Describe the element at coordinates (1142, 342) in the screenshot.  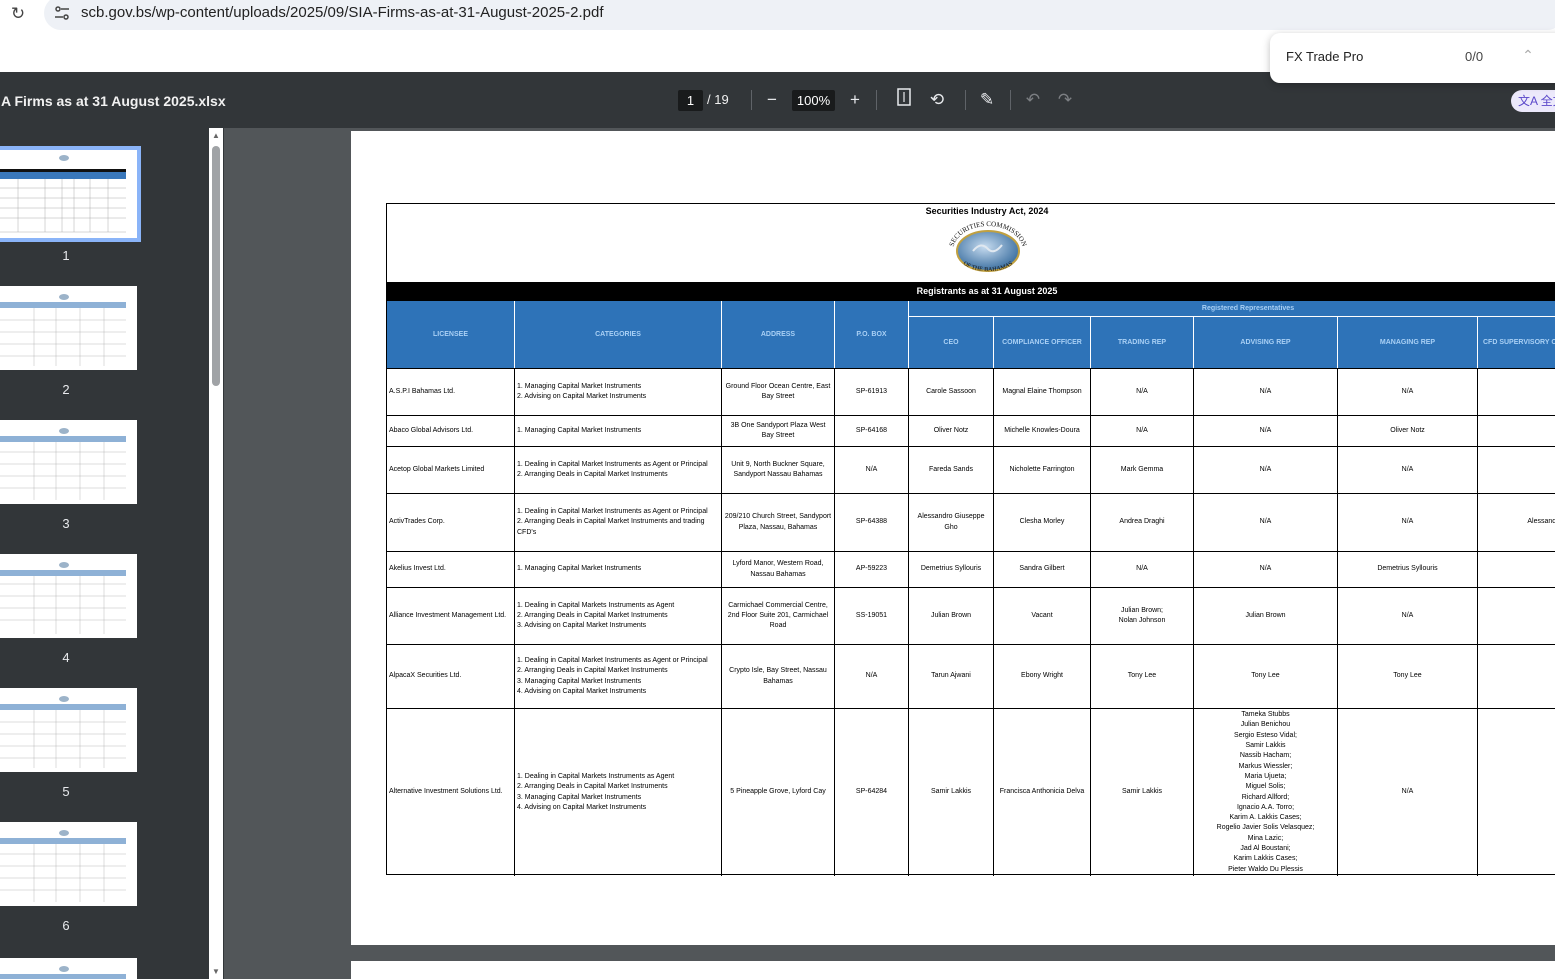
I see `header-trading-rep: TRADING REP` at that location.